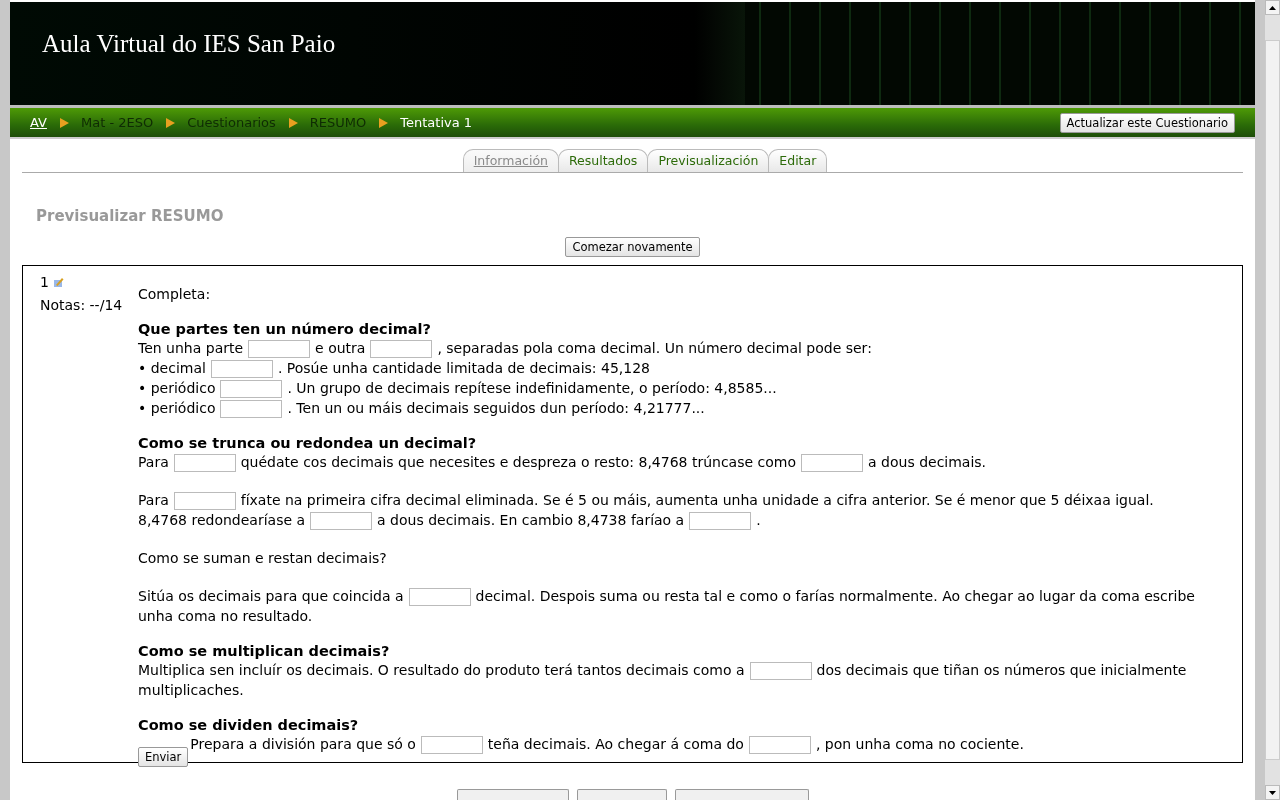 Image resolution: width=1280 pixels, height=800 pixels. What do you see at coordinates (38, 122) in the screenshot?
I see `breadcrumb-link: AV` at bounding box center [38, 122].